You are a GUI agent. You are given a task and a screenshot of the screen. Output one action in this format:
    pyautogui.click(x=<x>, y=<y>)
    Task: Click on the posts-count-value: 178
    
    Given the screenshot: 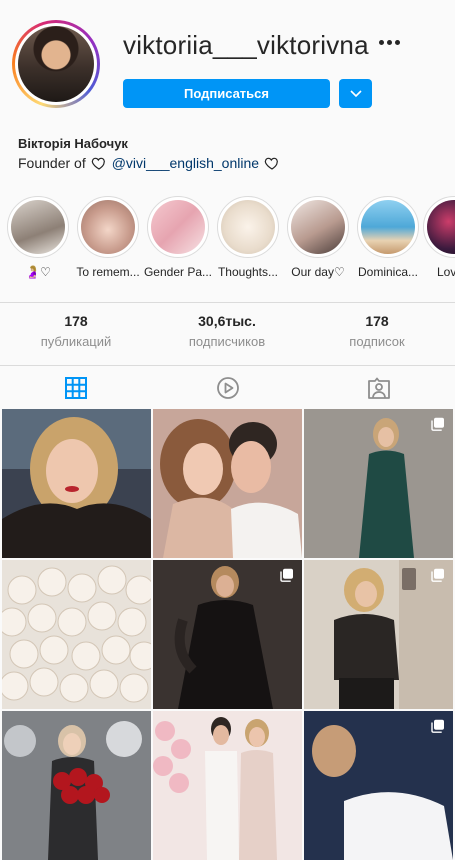 What is the action you would take?
    pyautogui.click(x=76, y=321)
    